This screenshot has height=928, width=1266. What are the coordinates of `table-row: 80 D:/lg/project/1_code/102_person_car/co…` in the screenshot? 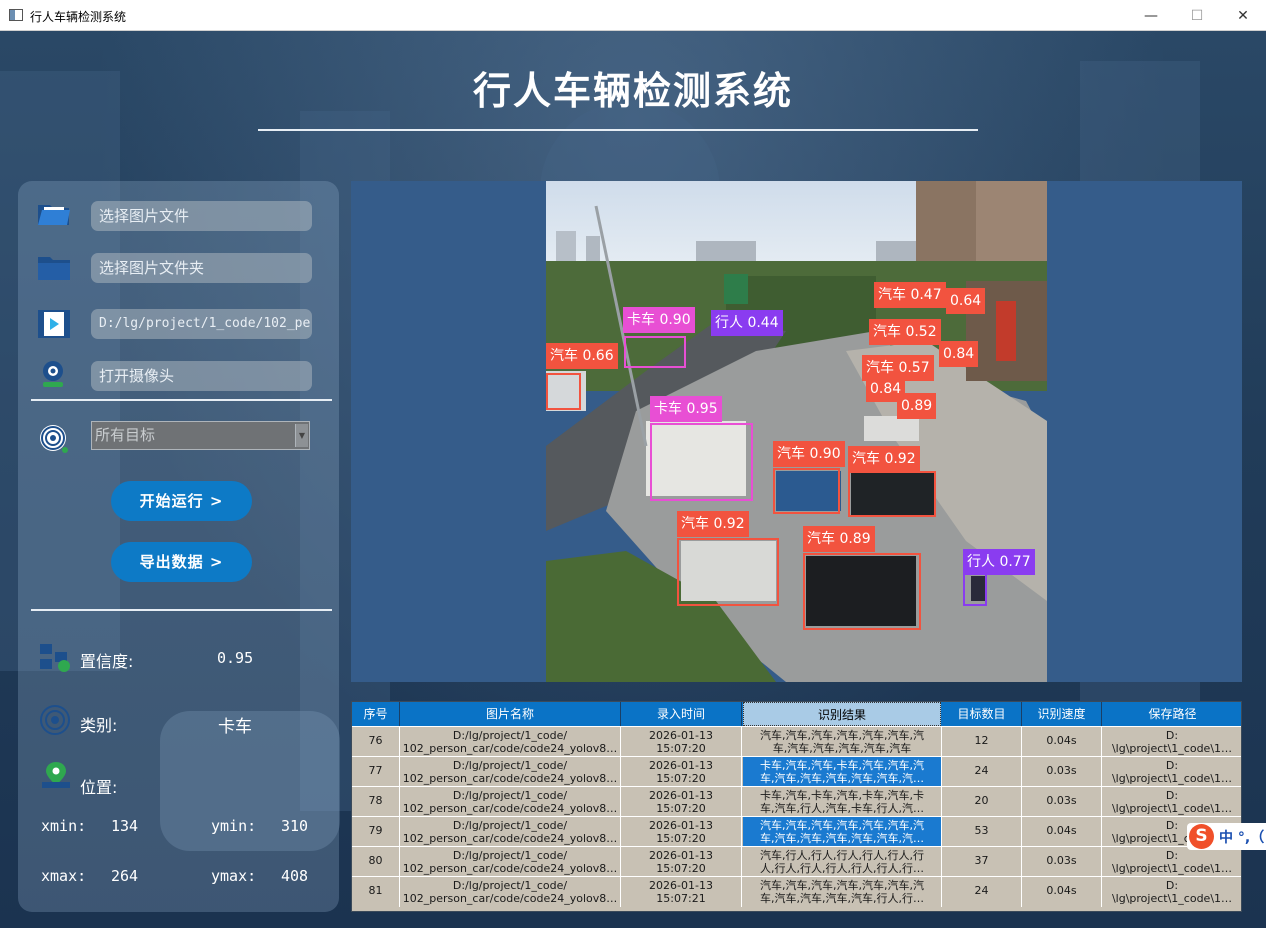 It's located at (796, 861).